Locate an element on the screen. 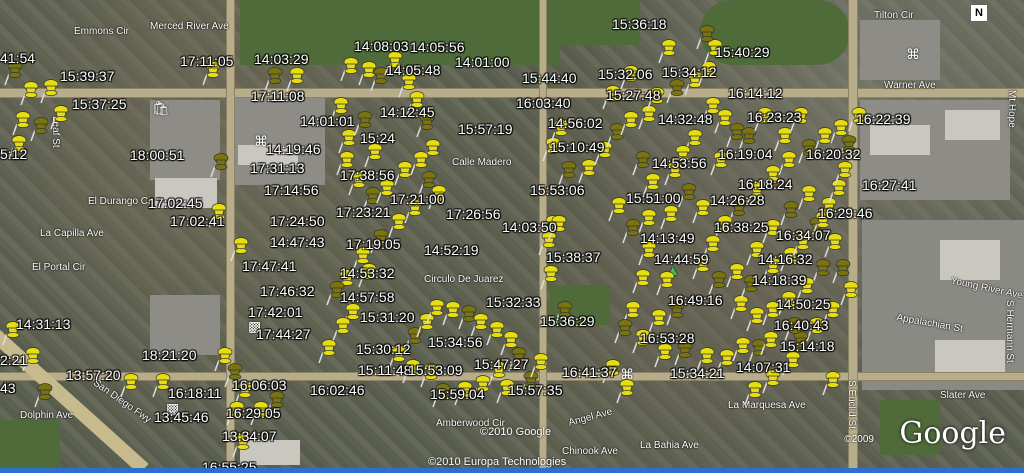  timestamp-label: 14:12:45 is located at coordinates (407, 112).